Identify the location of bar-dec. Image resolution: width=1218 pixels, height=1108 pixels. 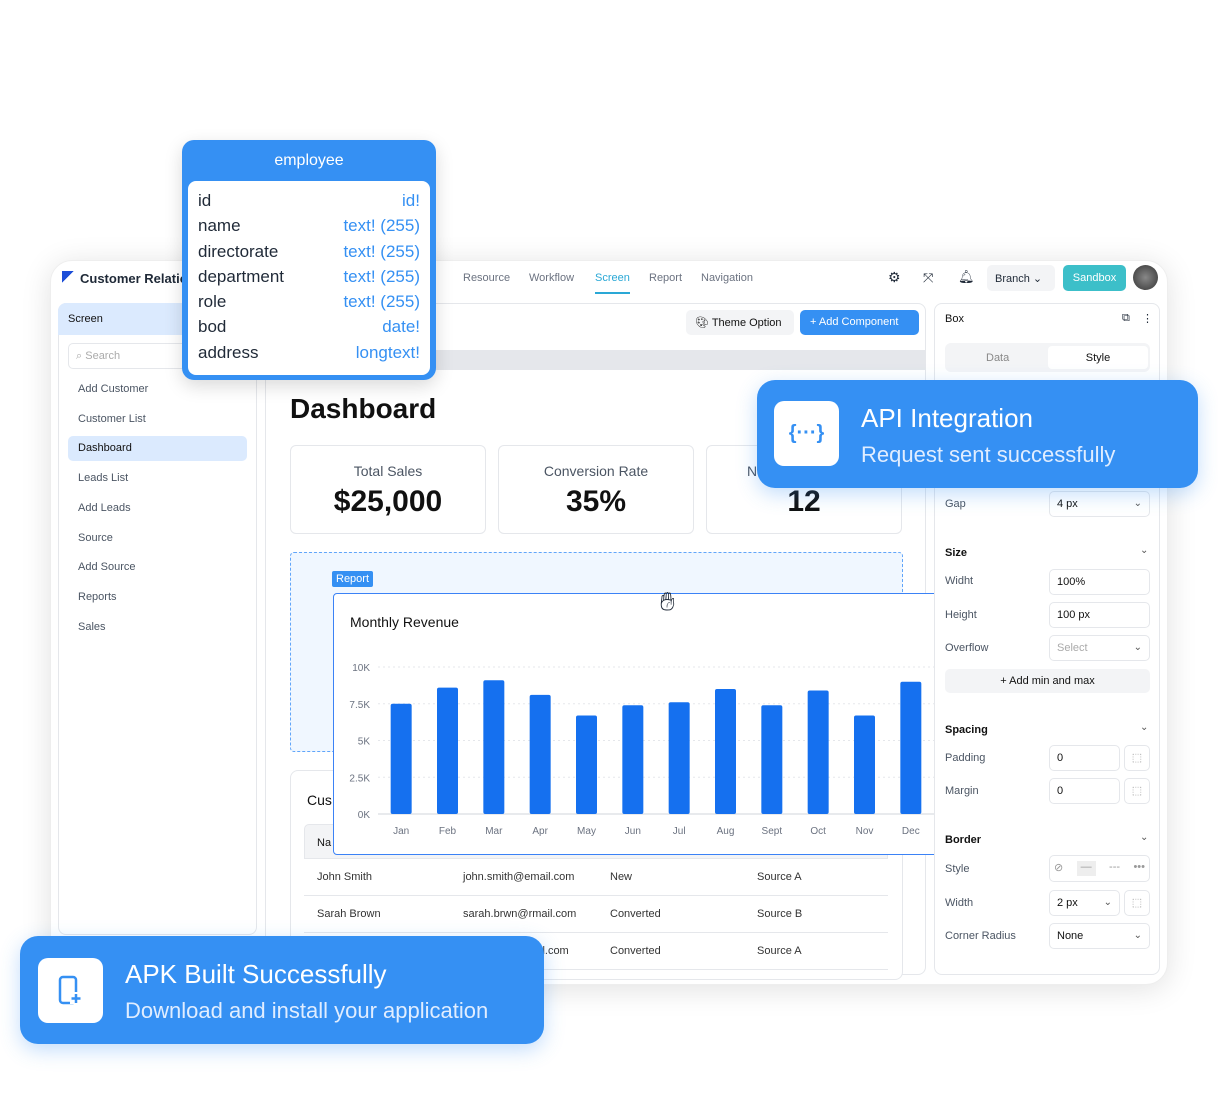
(911, 747).